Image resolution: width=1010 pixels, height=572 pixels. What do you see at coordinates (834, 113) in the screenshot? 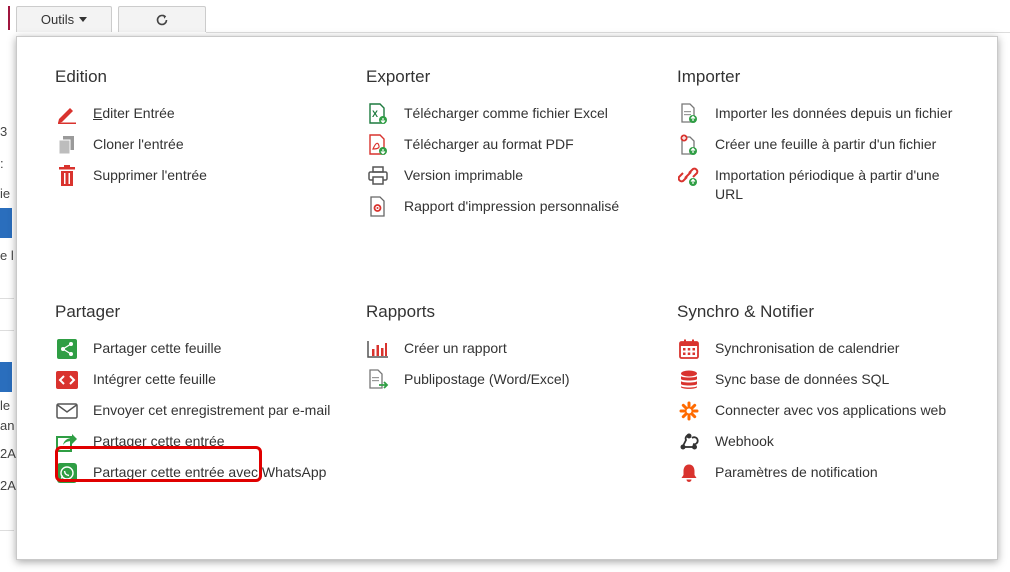
I see `menu-item-label: Importer les données depuis un fichier` at bounding box center [834, 113].